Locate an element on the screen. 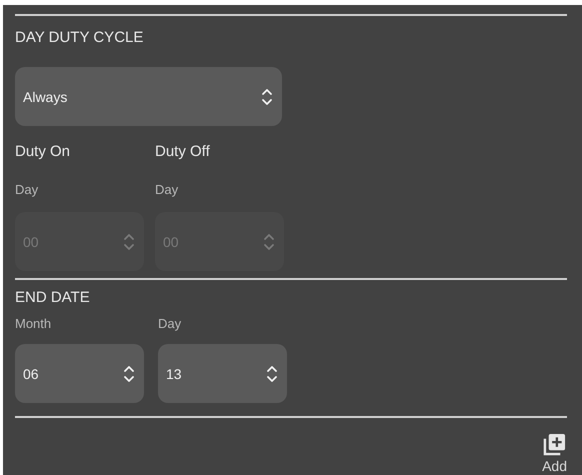  section-title: END DATE is located at coordinates (53, 298).